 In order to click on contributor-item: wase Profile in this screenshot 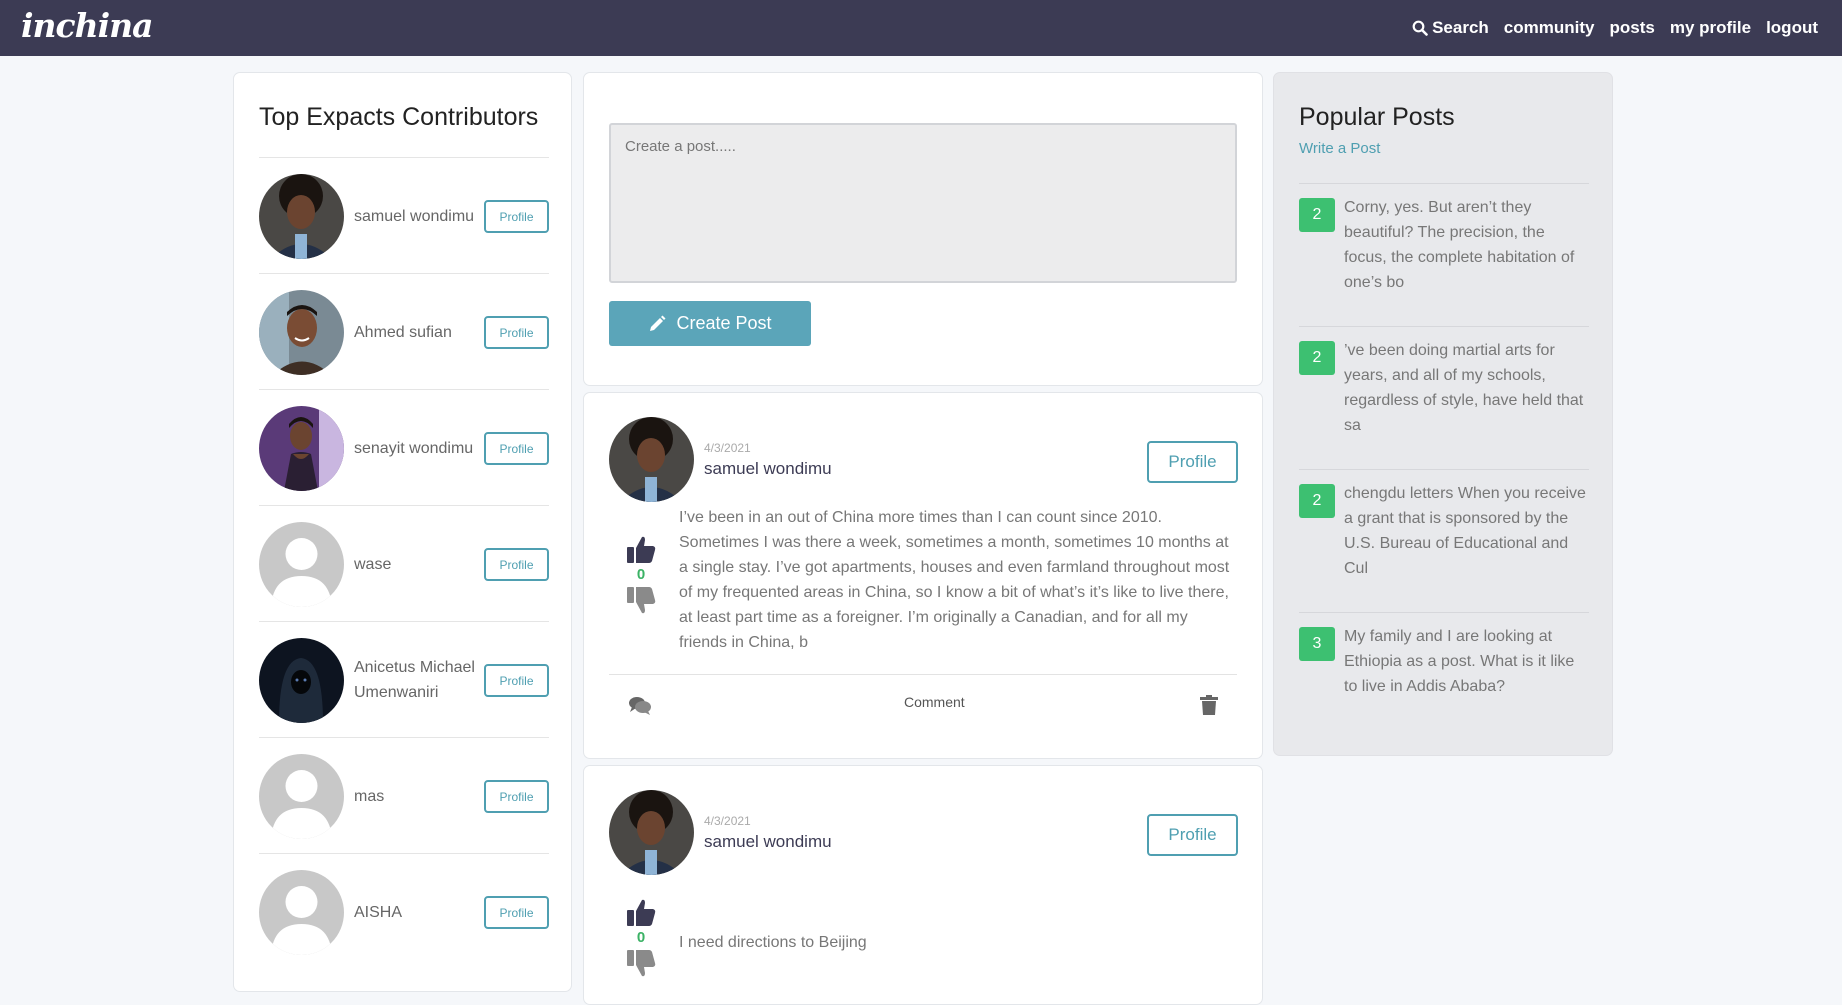, I will do `click(404, 563)`.